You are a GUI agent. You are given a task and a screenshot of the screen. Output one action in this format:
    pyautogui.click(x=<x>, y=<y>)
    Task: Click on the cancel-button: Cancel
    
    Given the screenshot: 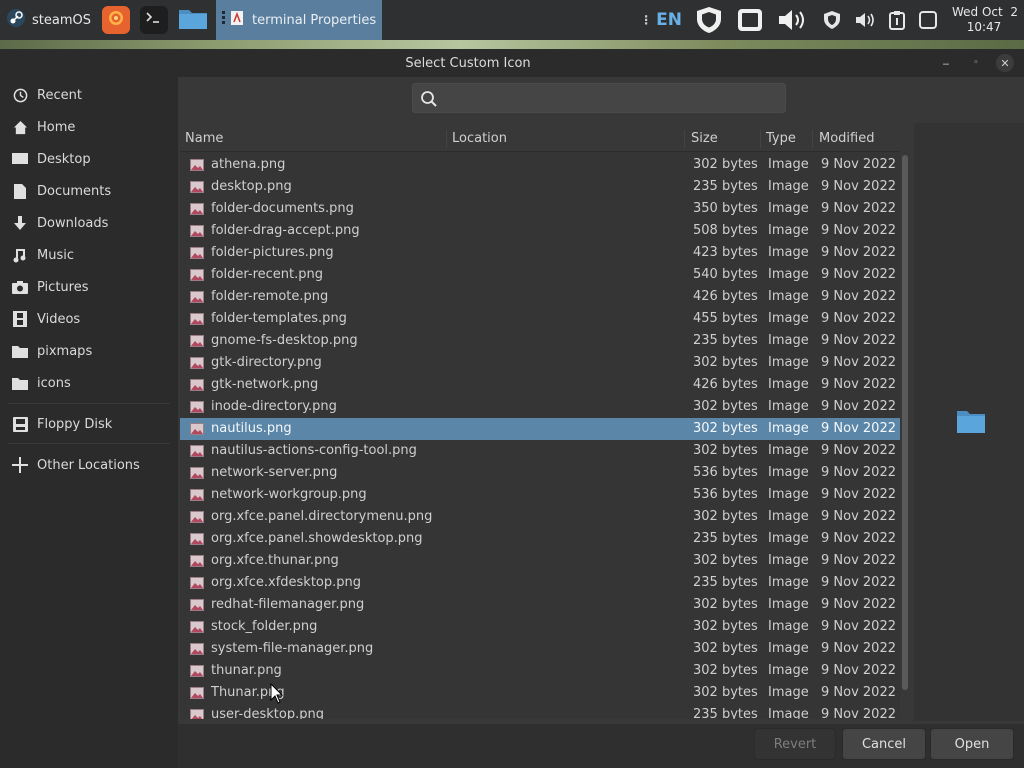 What is the action you would take?
    pyautogui.click(x=884, y=744)
    